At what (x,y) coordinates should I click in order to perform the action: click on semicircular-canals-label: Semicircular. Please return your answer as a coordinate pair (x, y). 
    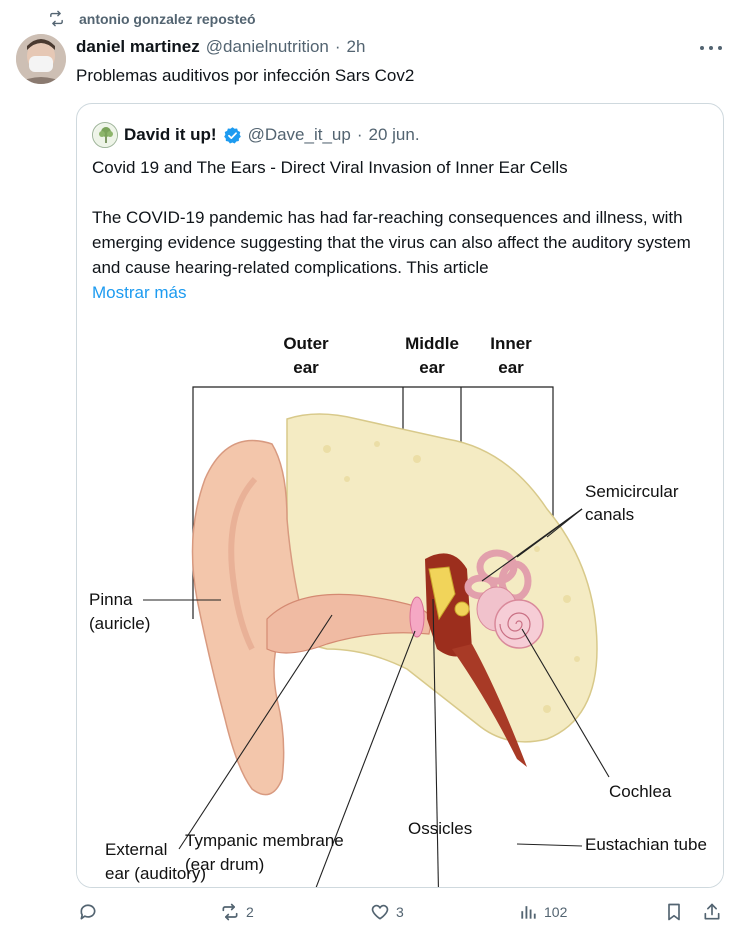
    Looking at the image, I should click on (632, 491).